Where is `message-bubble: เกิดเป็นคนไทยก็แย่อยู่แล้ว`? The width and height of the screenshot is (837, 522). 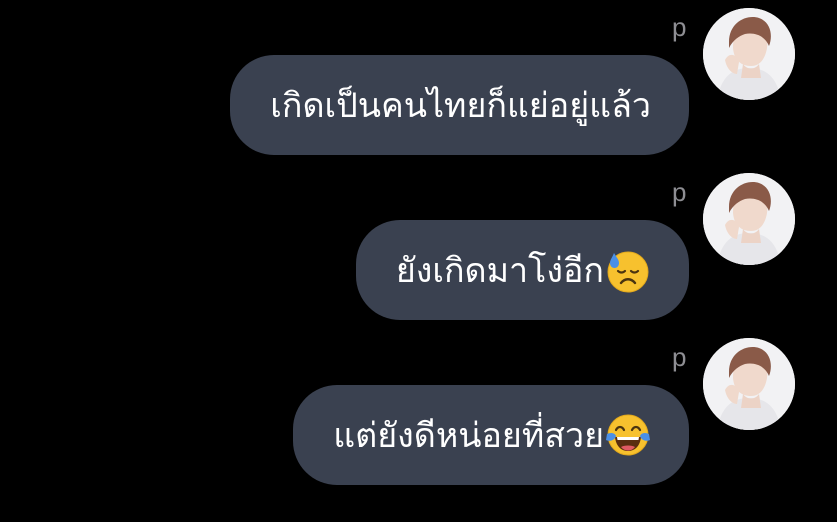
message-bubble: เกิดเป็นคนไทยก็แย่อยู่แล้ว is located at coordinates (459, 105).